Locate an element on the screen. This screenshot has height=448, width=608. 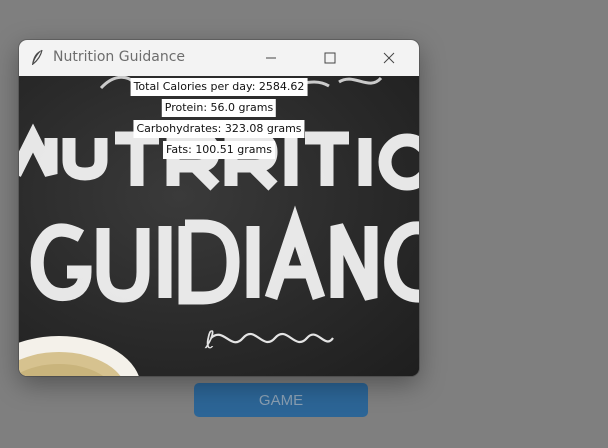
close-icon is located at coordinates (389, 58).